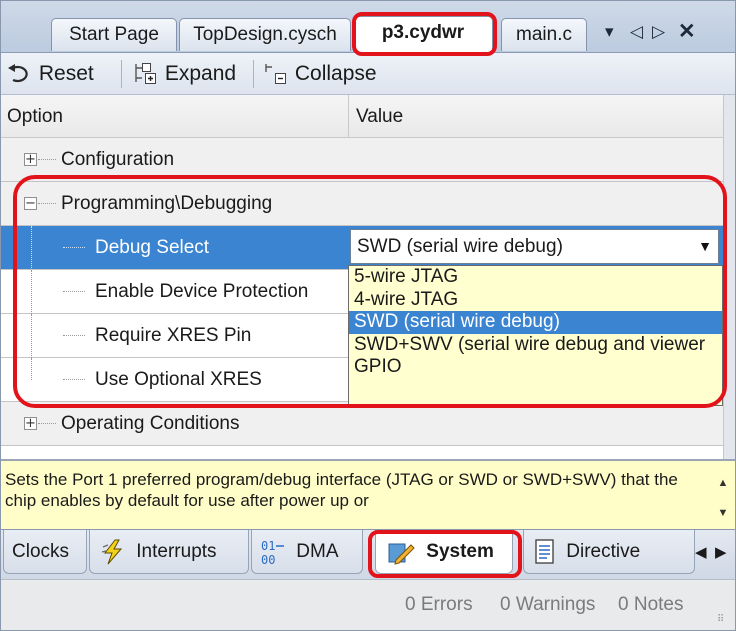 This screenshot has height=631, width=736. I want to click on expand-label: Expand, so click(200, 73).